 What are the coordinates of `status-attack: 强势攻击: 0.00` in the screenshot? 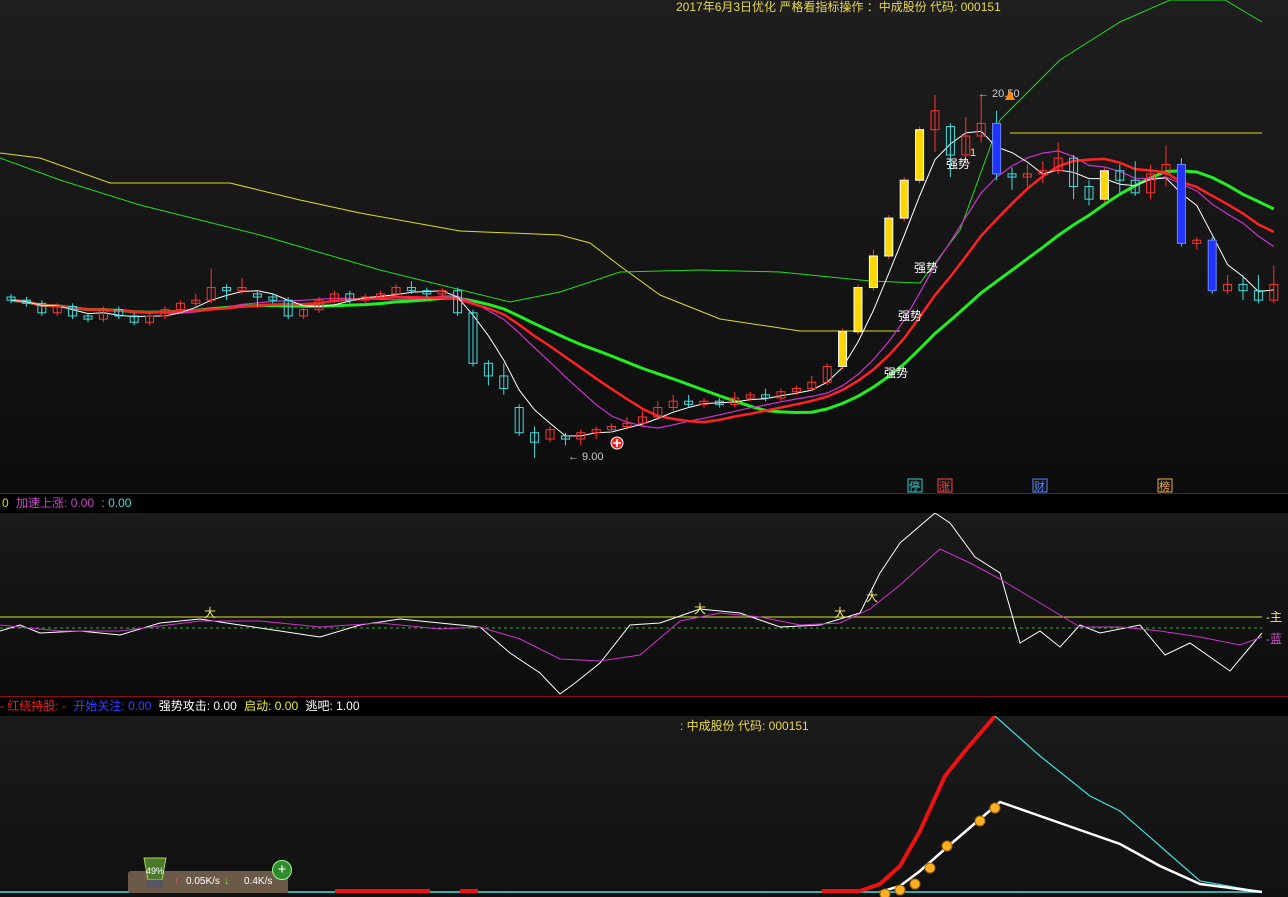 It's located at (197, 706).